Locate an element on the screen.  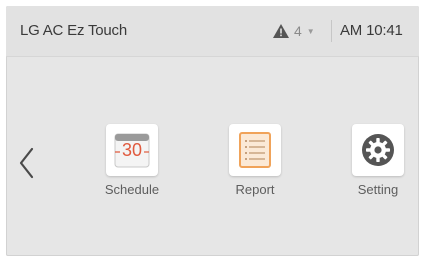
report-label: Report is located at coordinates (255, 189).